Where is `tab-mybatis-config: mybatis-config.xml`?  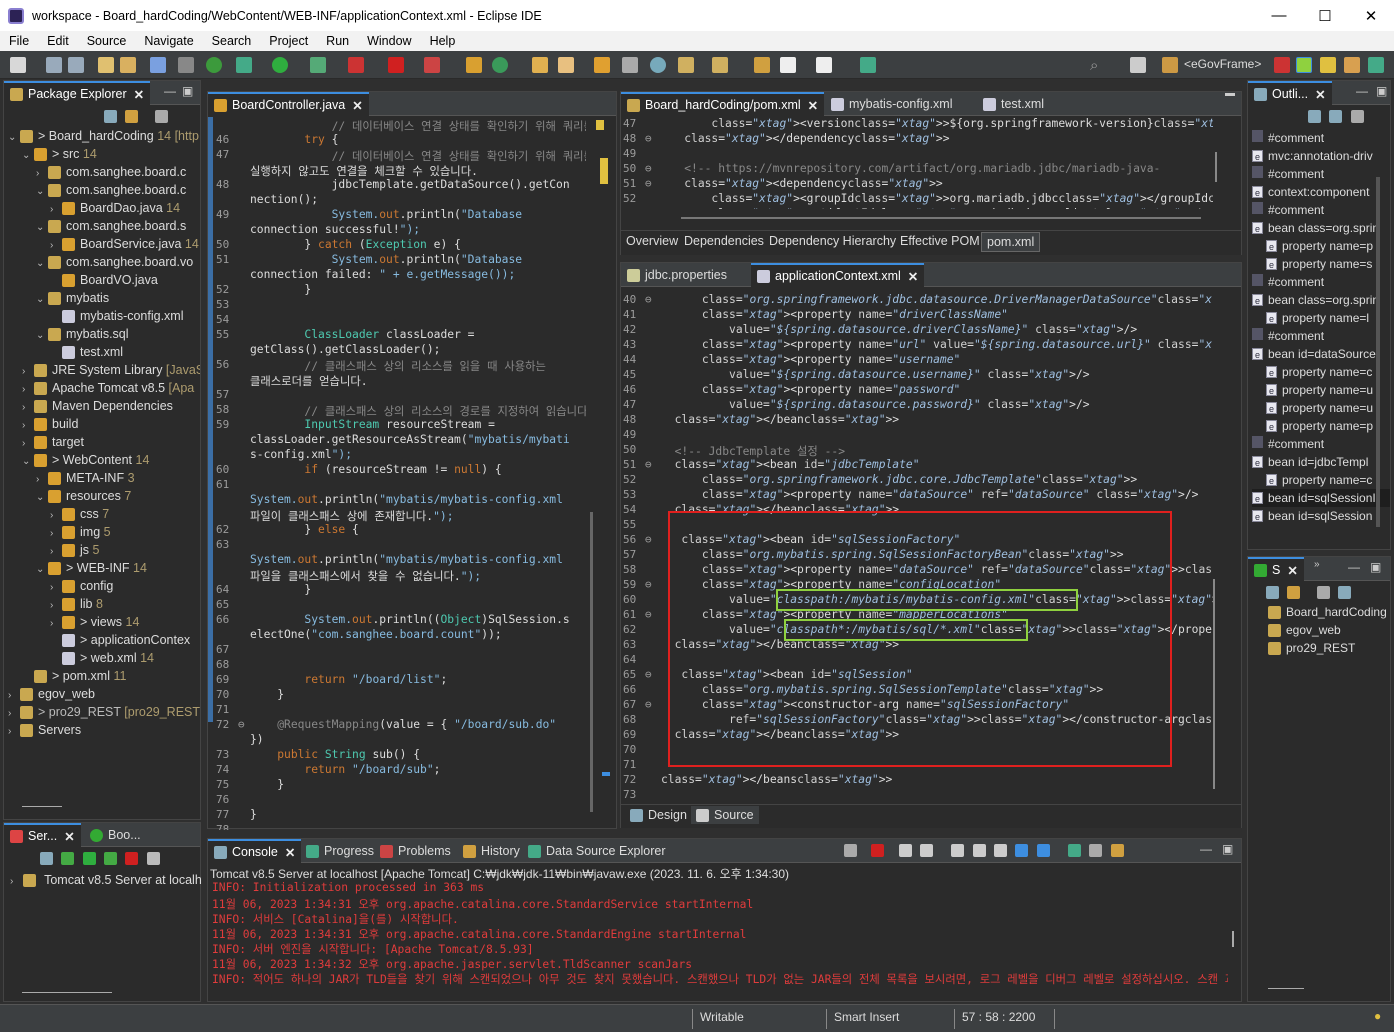 tab-mybatis-config: mybatis-config.xml is located at coordinates (892, 104).